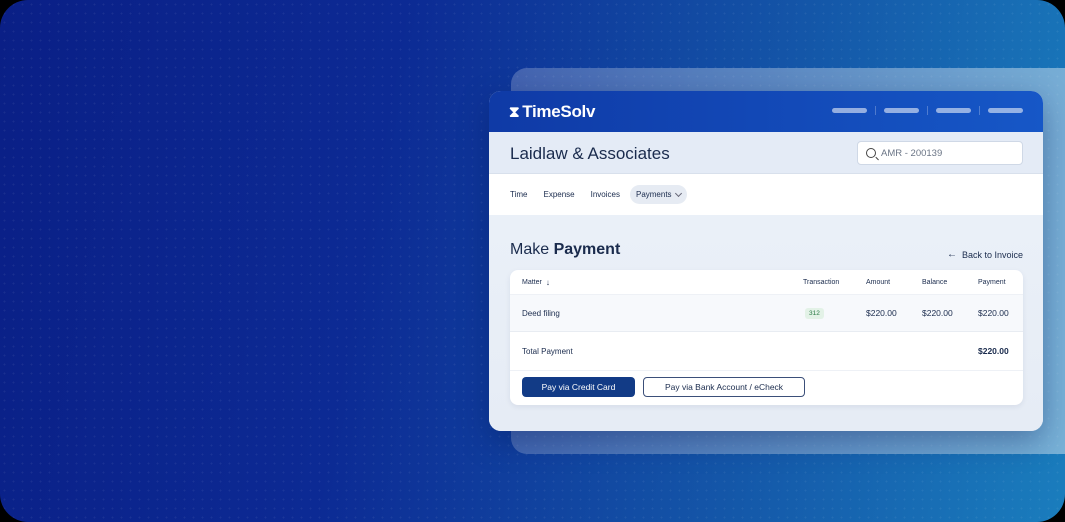 The image size is (1065, 522). I want to click on arrow-down-icon: ↓, so click(547, 282).